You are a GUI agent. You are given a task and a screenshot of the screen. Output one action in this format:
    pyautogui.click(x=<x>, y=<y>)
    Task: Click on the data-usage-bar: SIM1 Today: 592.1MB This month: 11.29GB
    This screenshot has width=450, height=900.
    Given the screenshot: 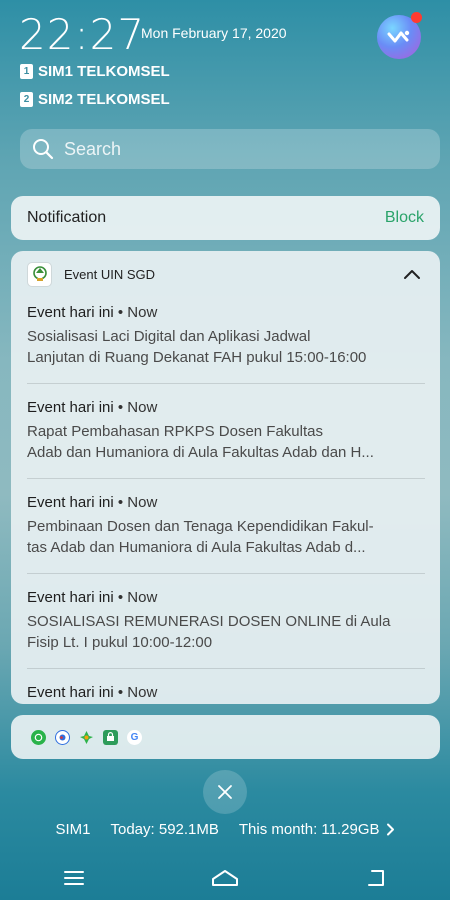 What is the action you would take?
    pyautogui.click(x=225, y=829)
    